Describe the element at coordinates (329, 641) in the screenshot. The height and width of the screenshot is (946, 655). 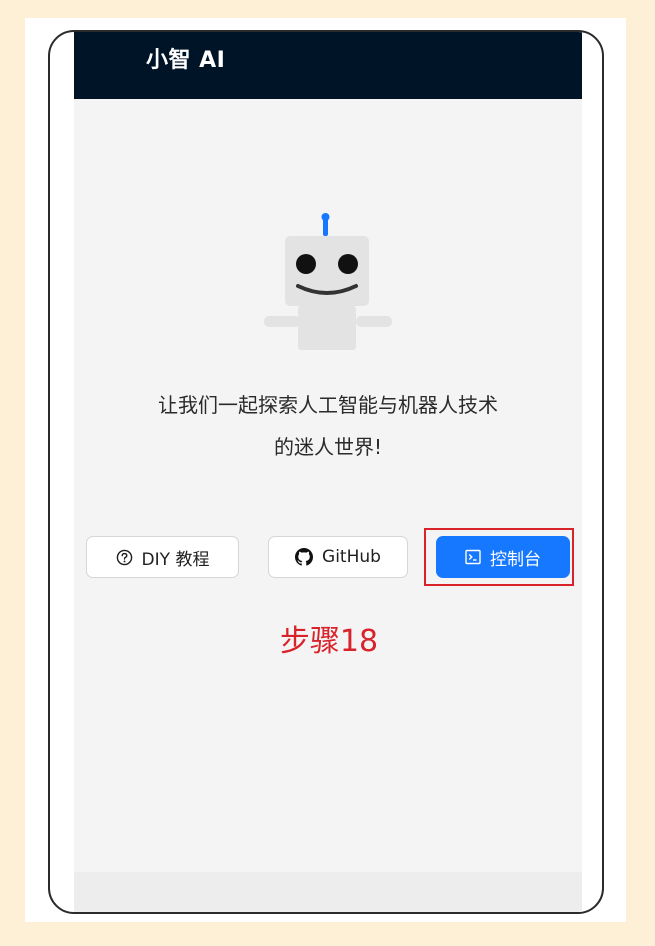
I see `step-annotation: 步骤18` at that location.